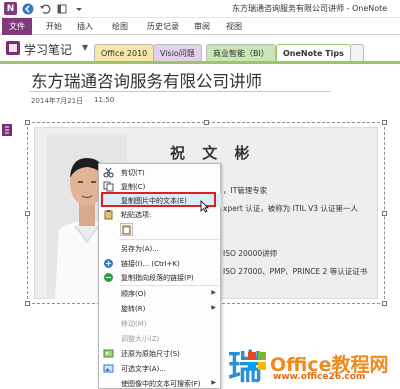  Describe the element at coordinates (108, 186) in the screenshot. I see `copy-icon` at that location.